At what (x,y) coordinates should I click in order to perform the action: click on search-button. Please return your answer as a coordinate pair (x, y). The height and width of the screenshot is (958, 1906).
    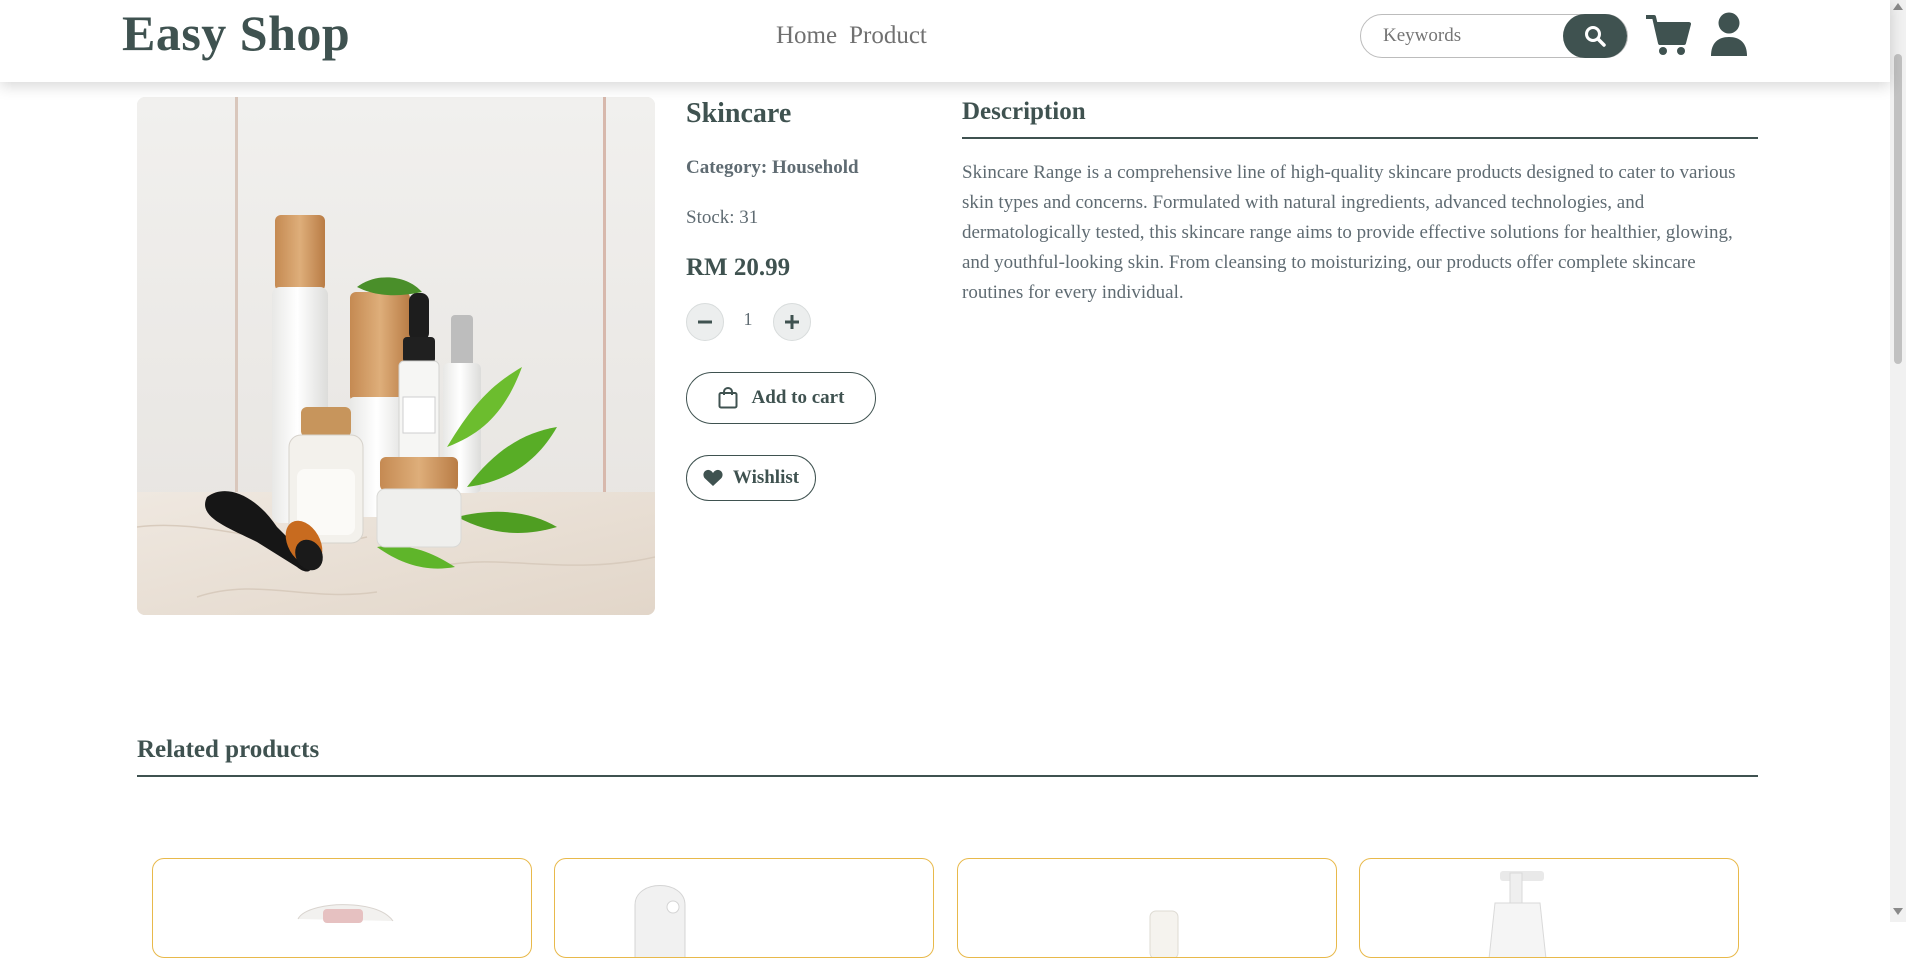
    Looking at the image, I should click on (1595, 36).